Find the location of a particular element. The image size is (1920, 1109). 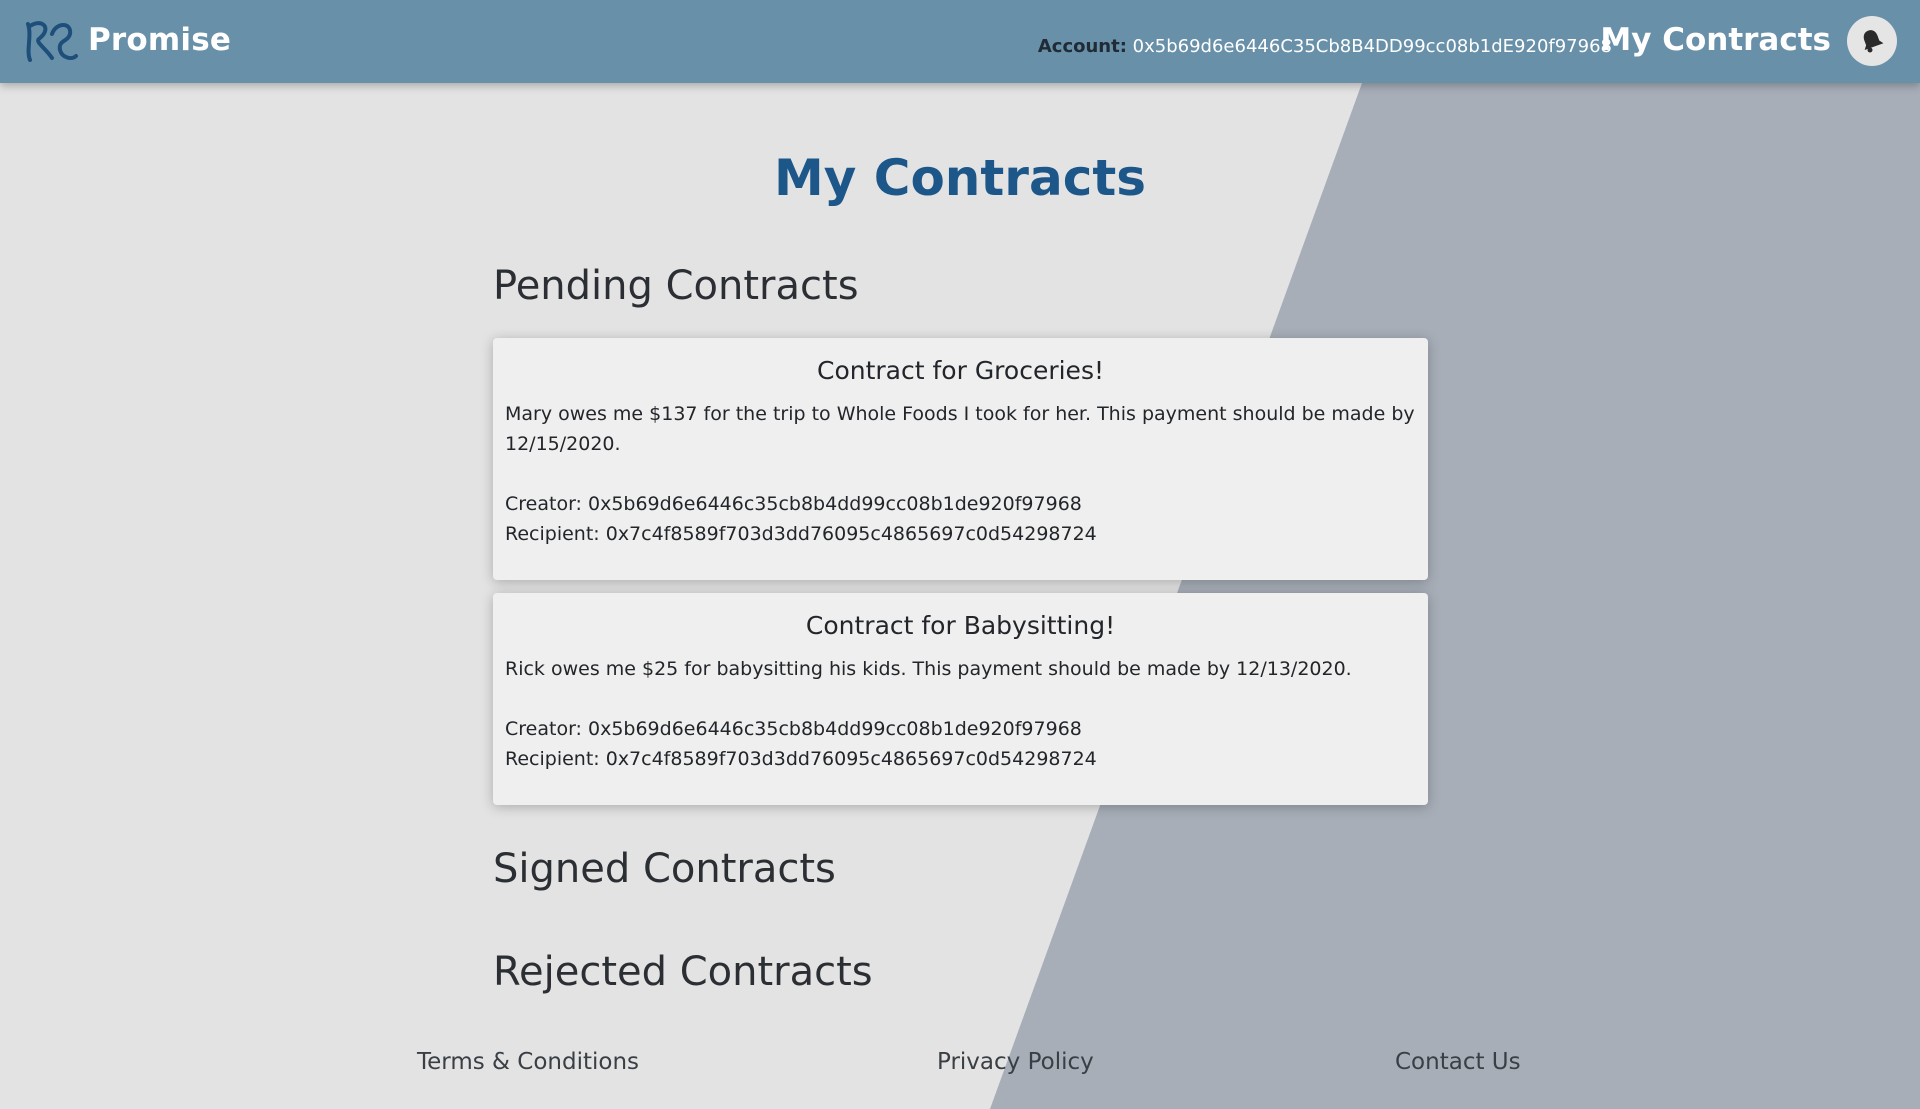

notifications-button is located at coordinates (1872, 41).